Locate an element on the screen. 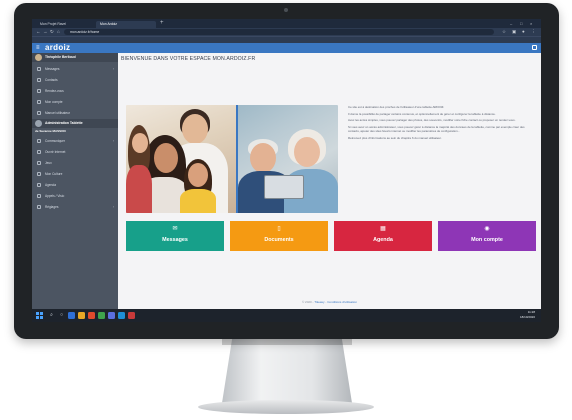 Image resolution: width=572 pixels, height=420 pixels. sidebar-item-label: Messages is located at coordinates (52, 69).